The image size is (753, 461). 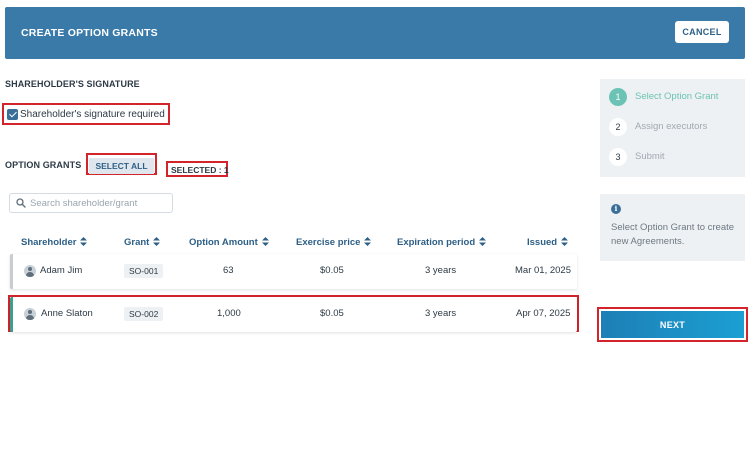 I want to click on option-amount: 1,000, so click(x=229, y=313).